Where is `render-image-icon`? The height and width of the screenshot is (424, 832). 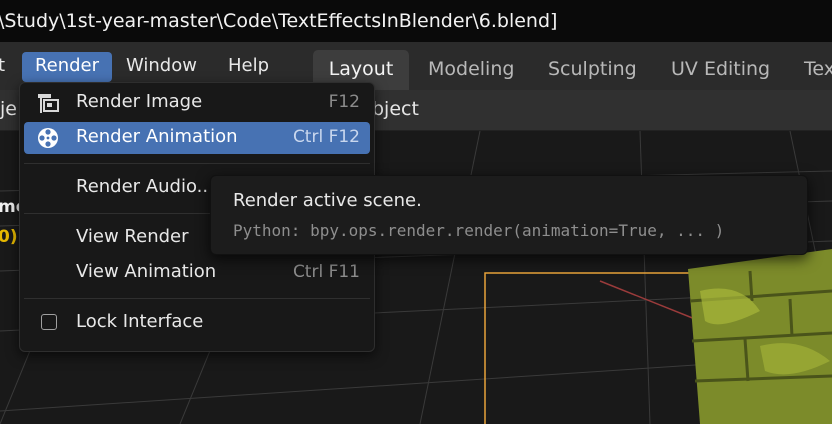
render-image-icon is located at coordinates (48, 103).